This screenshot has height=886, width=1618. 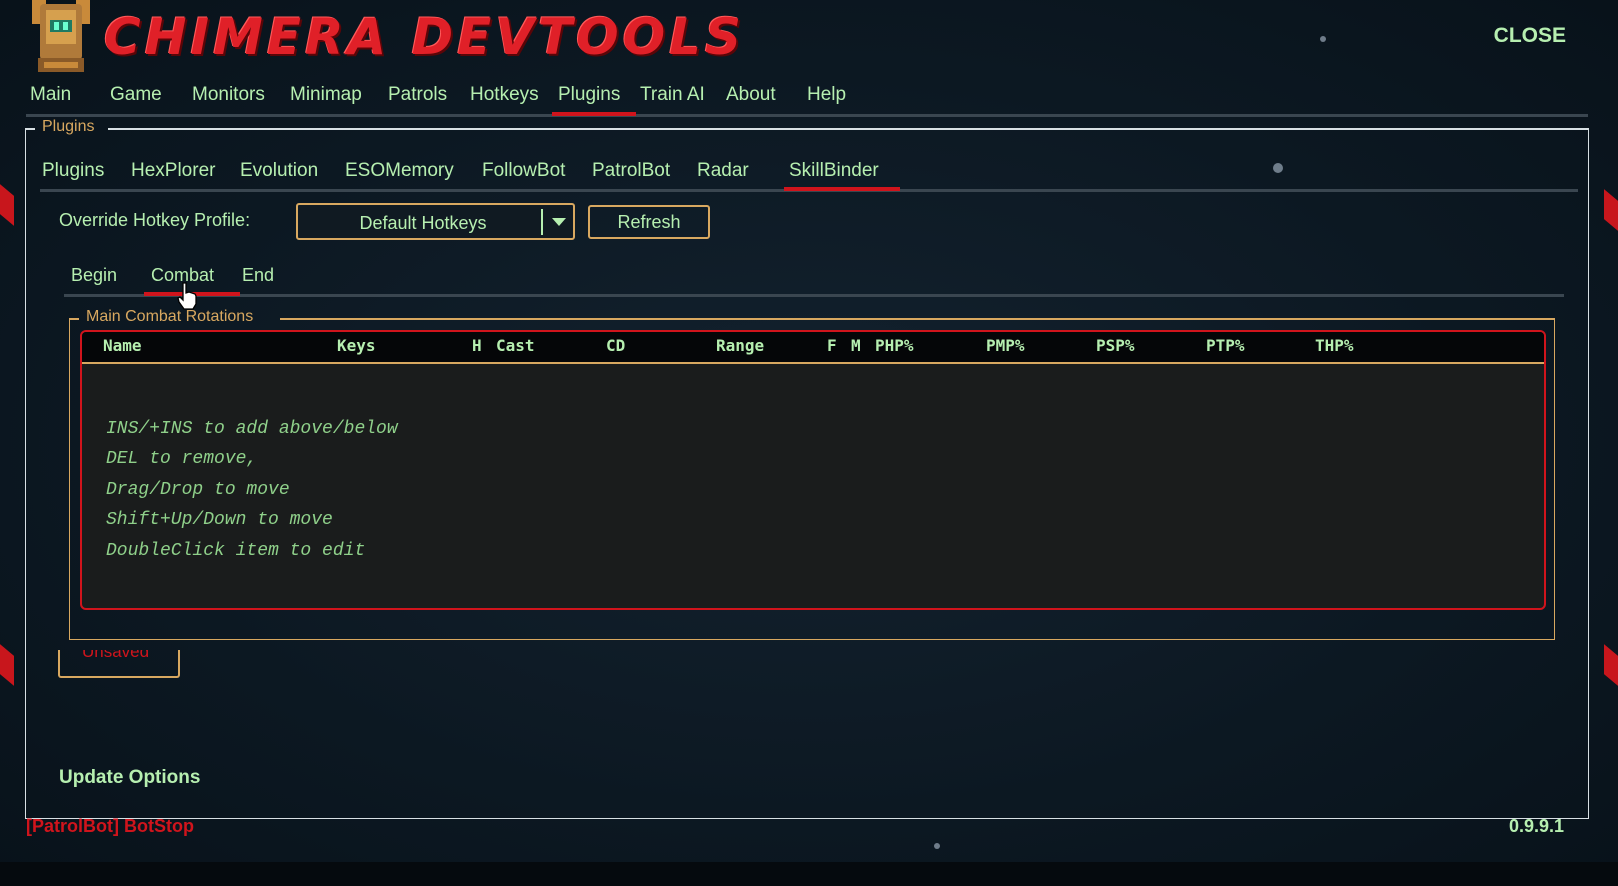 I want to click on hotkey-profile-value: Default Hotkeys, so click(x=423, y=223).